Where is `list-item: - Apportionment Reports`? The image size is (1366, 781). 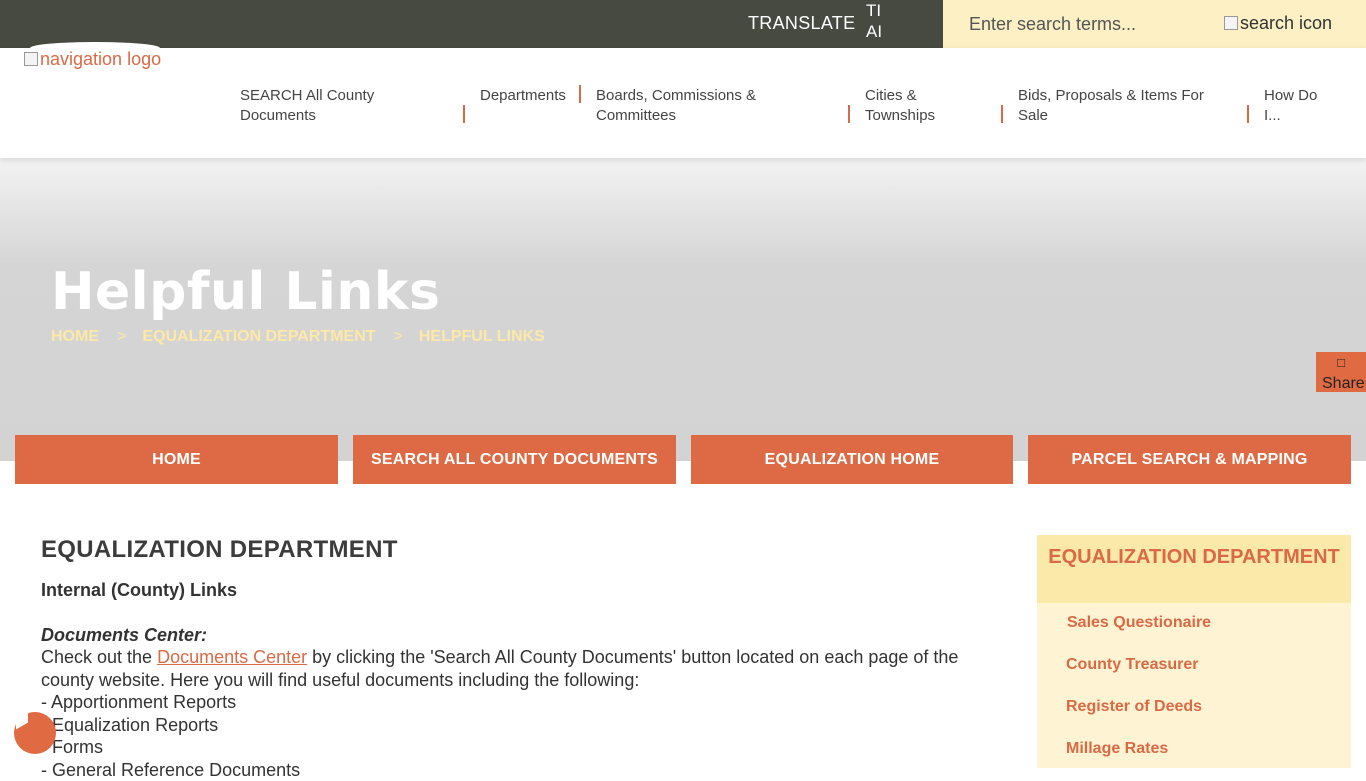
list-item: - Apportionment Reports is located at coordinates (521, 702).